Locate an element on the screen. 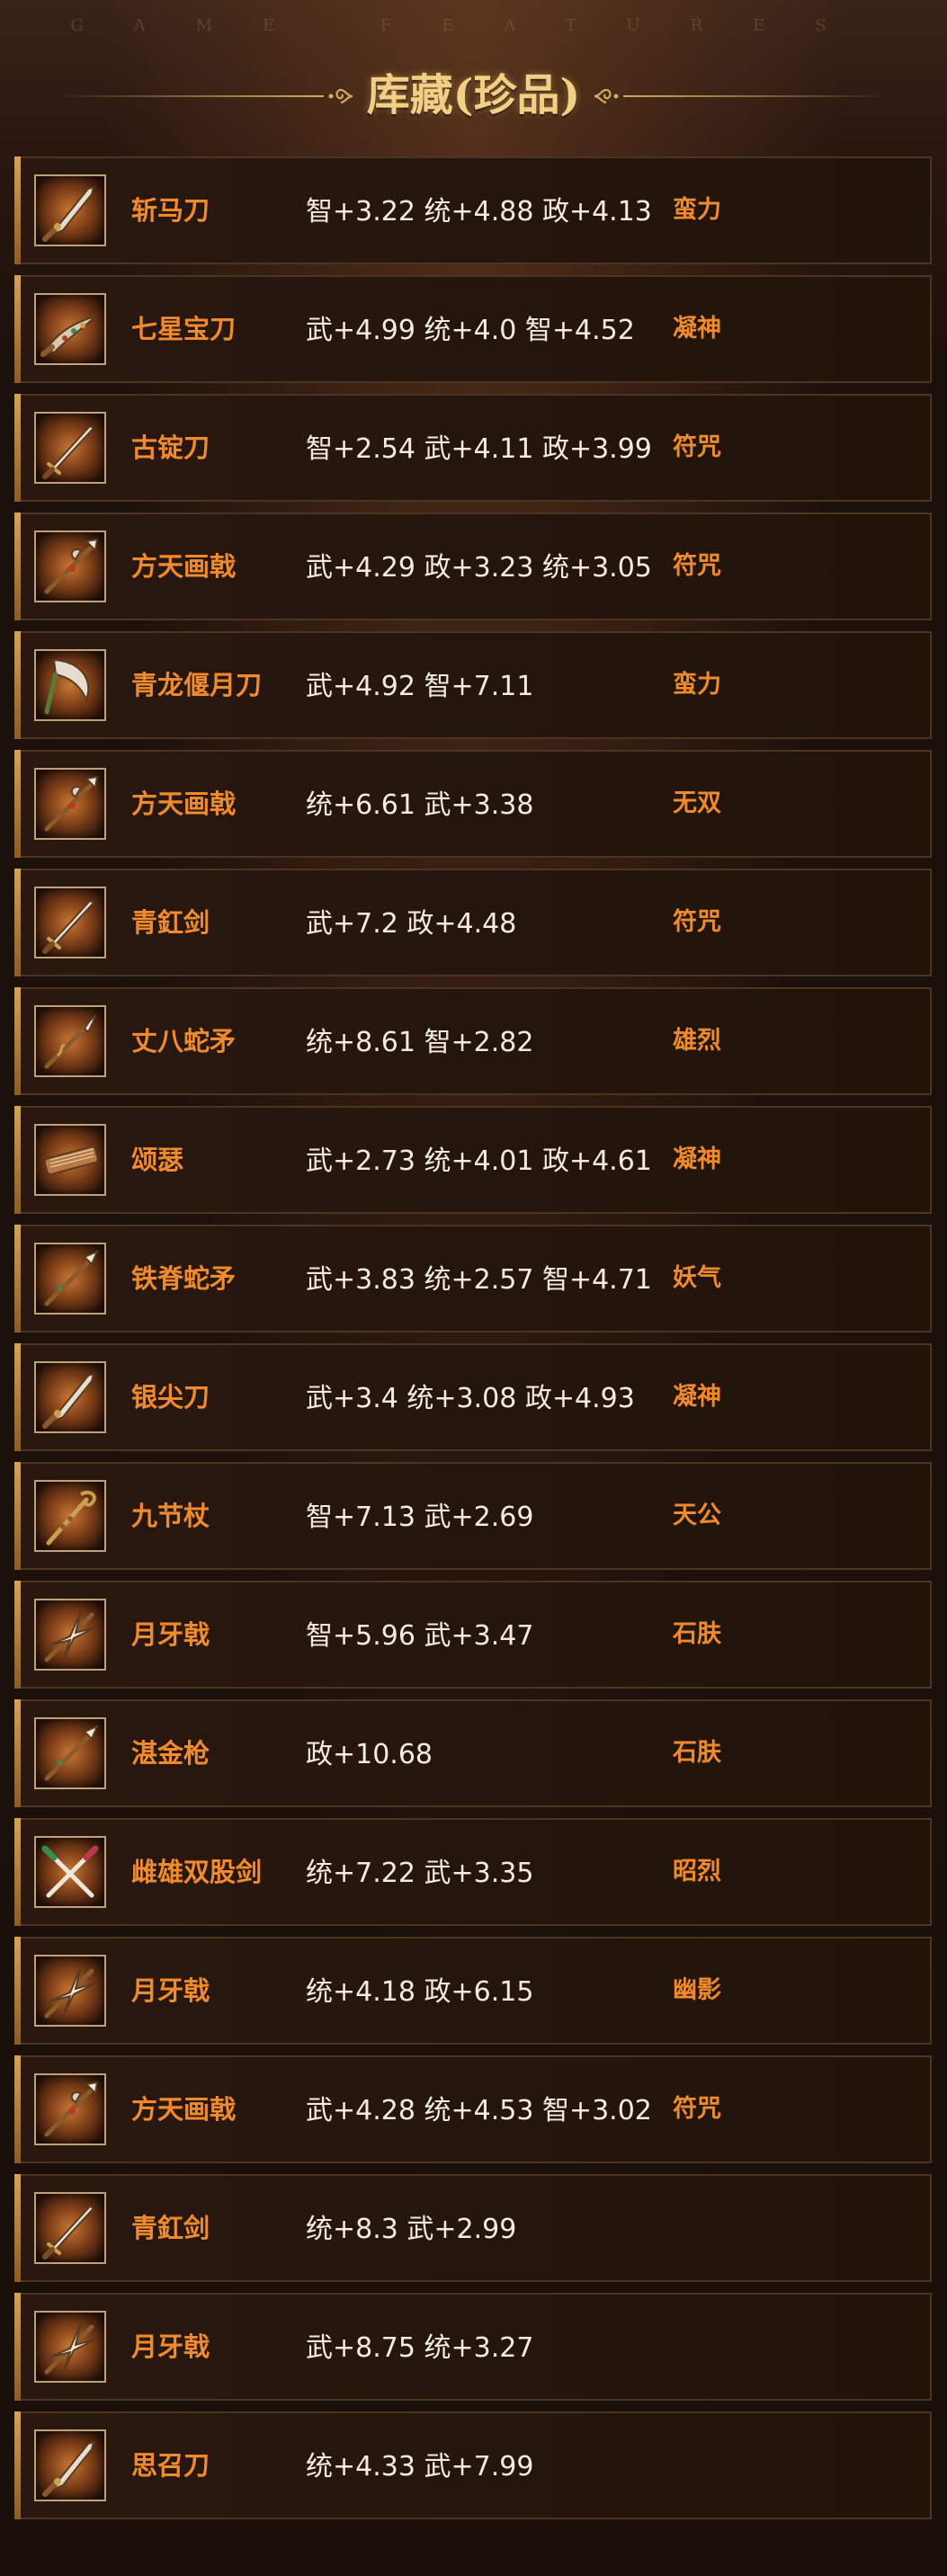 The image size is (947, 2576). header: GAME FEATURES 库藏(珍品) is located at coordinates (473, 76).